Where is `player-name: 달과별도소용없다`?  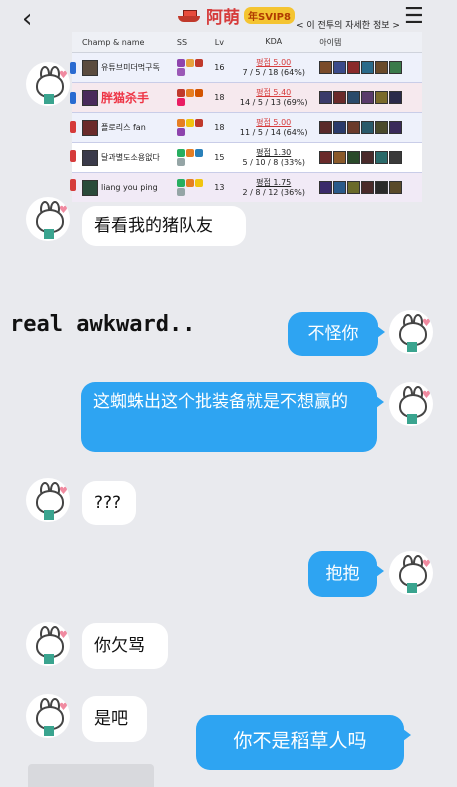
player-name: 달과별도소용없다 is located at coordinates (130, 157).